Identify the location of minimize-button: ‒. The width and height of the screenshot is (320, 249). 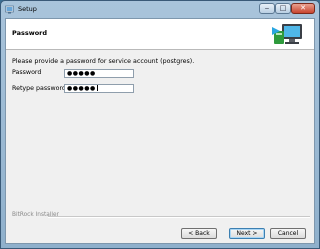
(267, 8).